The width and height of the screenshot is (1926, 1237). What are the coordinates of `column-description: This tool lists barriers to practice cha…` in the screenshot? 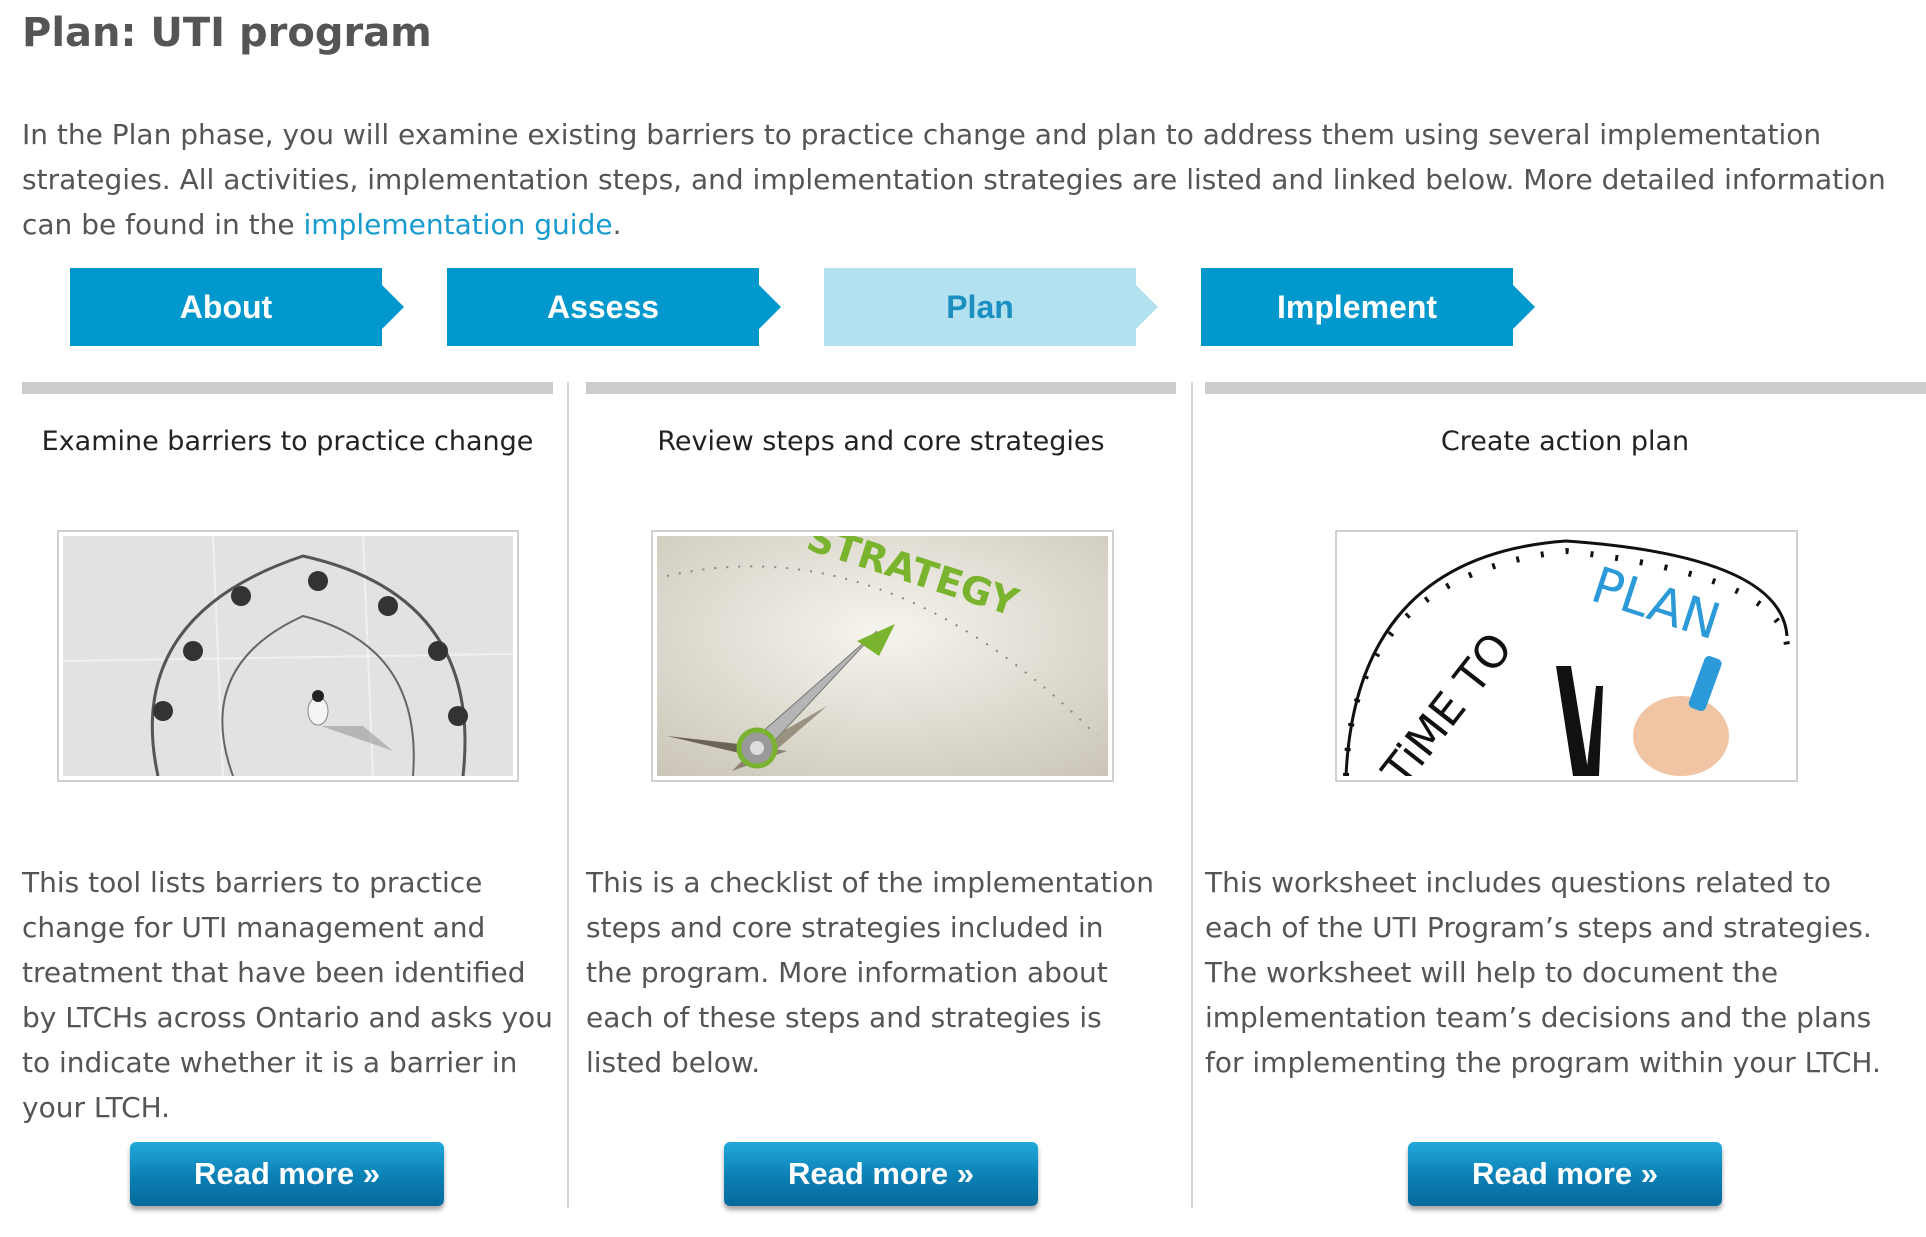 It's located at (287, 995).